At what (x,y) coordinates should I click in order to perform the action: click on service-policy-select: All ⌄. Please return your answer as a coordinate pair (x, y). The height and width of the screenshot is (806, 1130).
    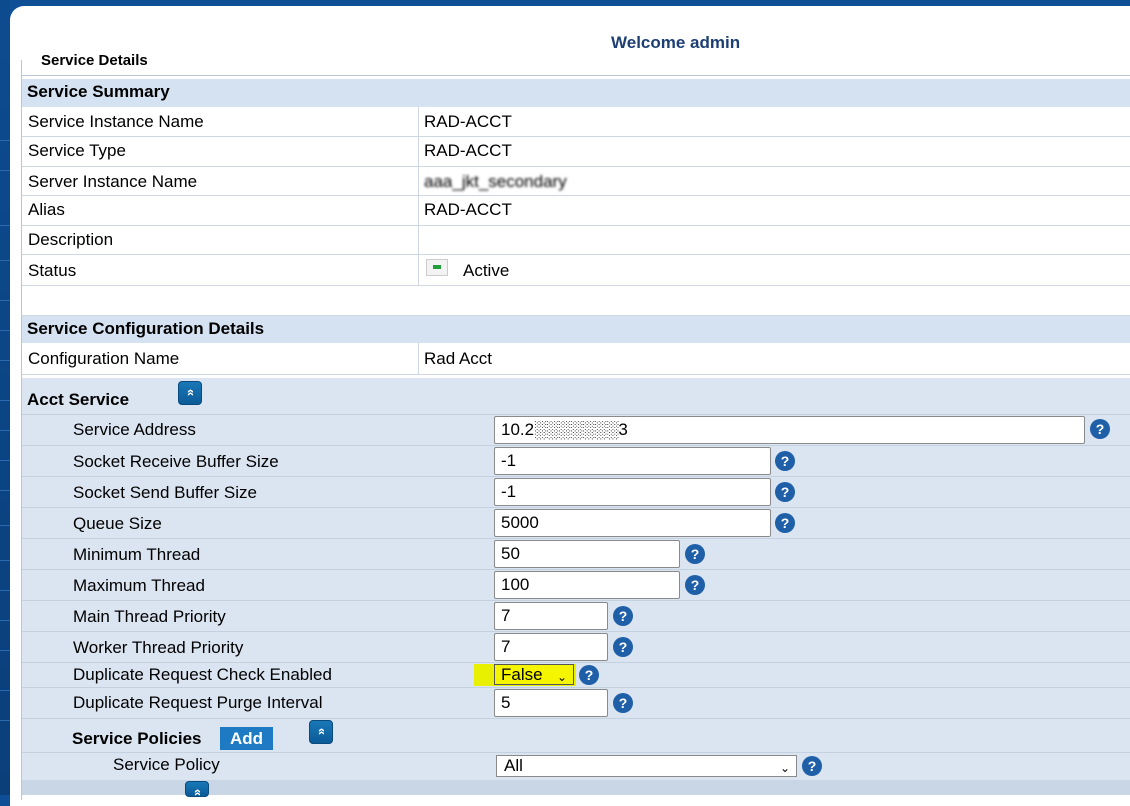
    Looking at the image, I should click on (646, 766).